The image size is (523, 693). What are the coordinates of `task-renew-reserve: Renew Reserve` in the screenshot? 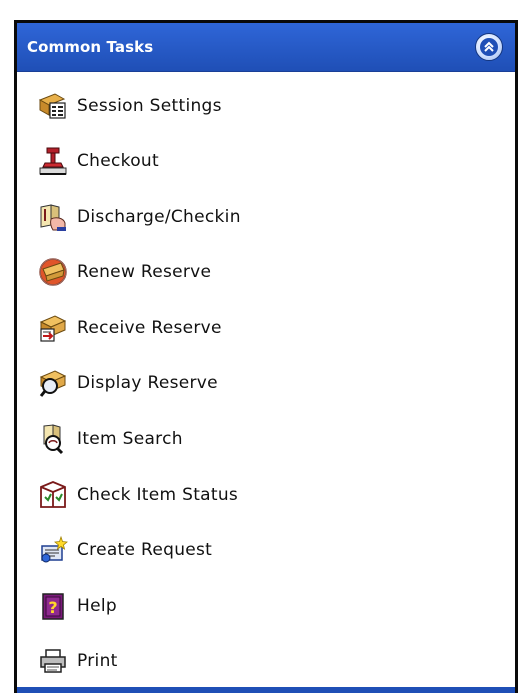 It's located at (124, 272).